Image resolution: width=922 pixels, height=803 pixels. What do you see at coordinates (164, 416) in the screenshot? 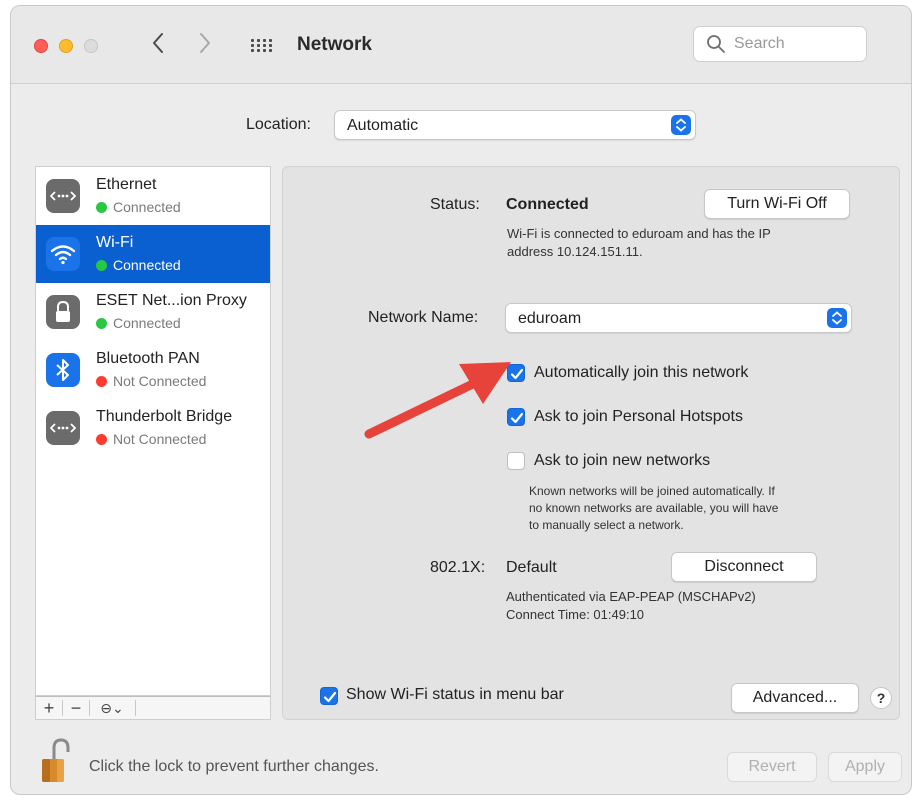
I see `service-name: Thunderbolt Bridge` at bounding box center [164, 416].